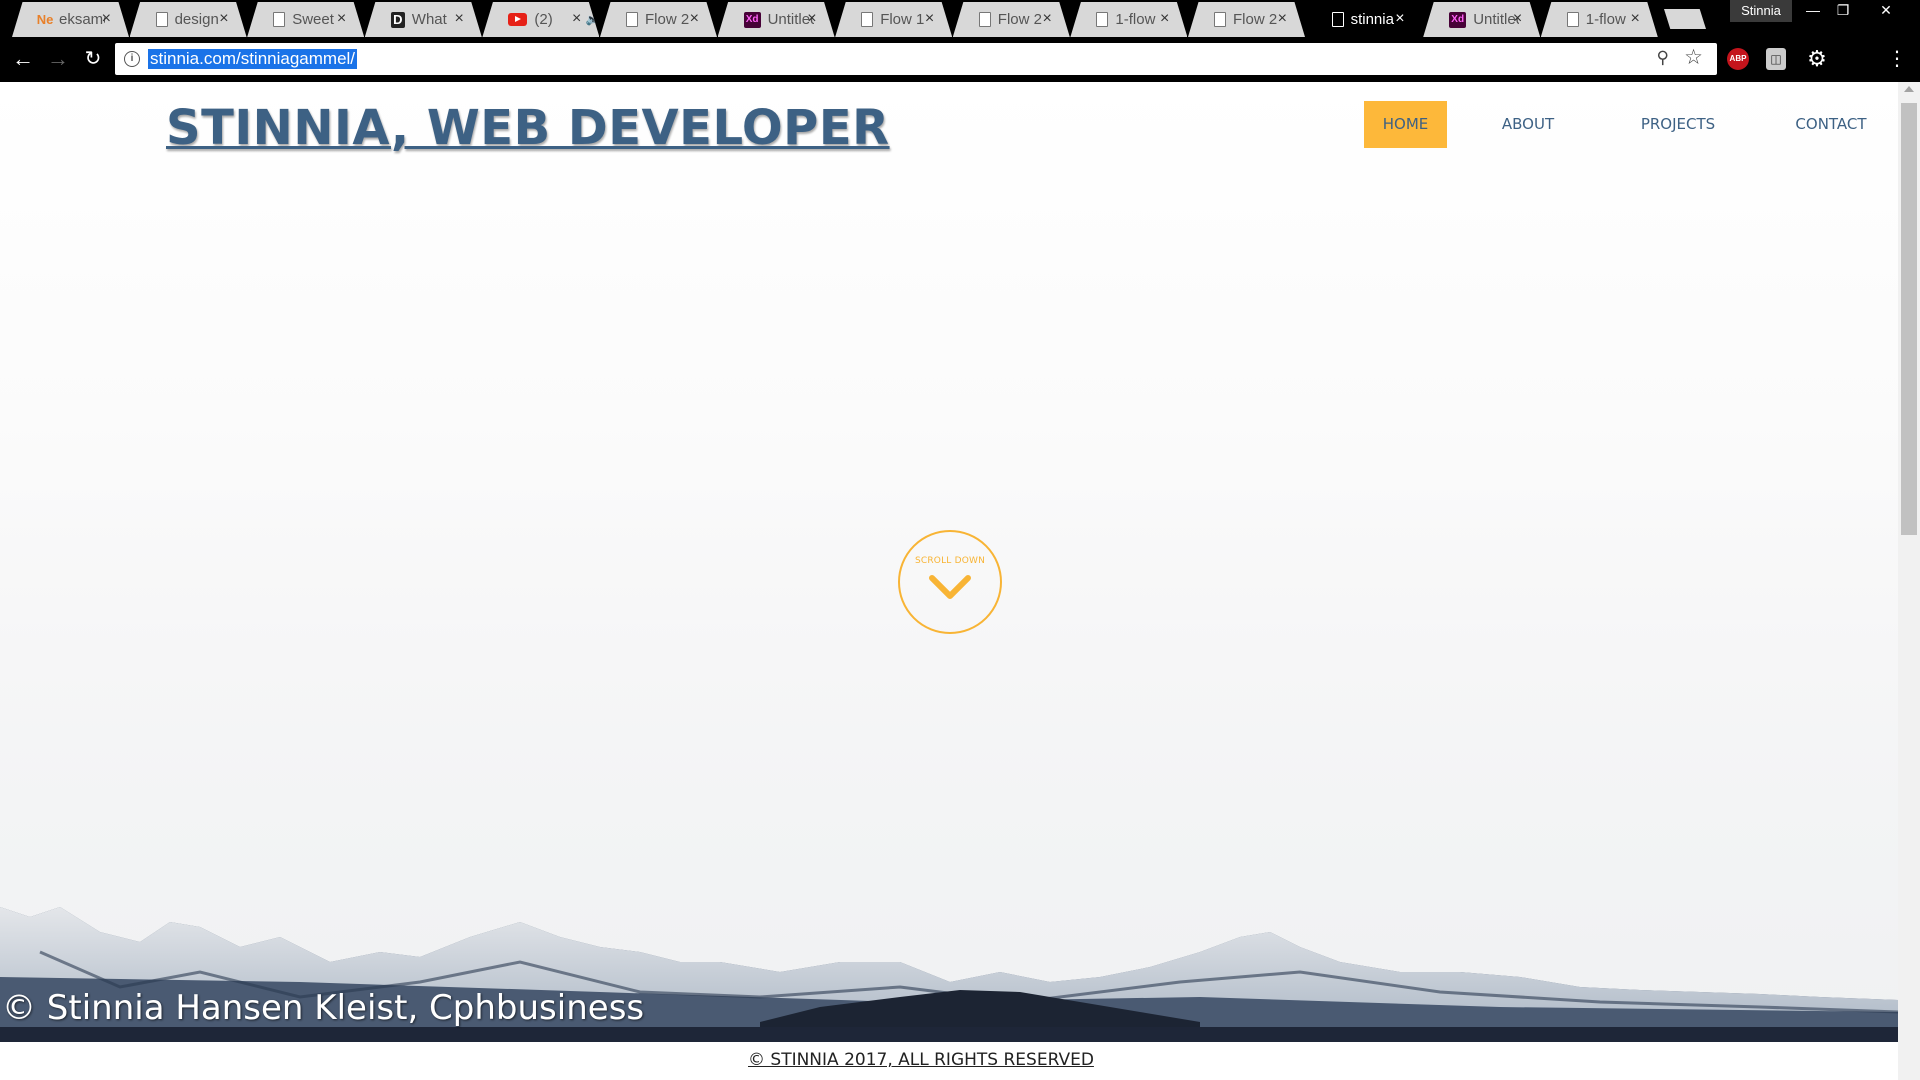 The height and width of the screenshot is (1080, 1920). I want to click on tab-title: eksamen, so click(82, 19).